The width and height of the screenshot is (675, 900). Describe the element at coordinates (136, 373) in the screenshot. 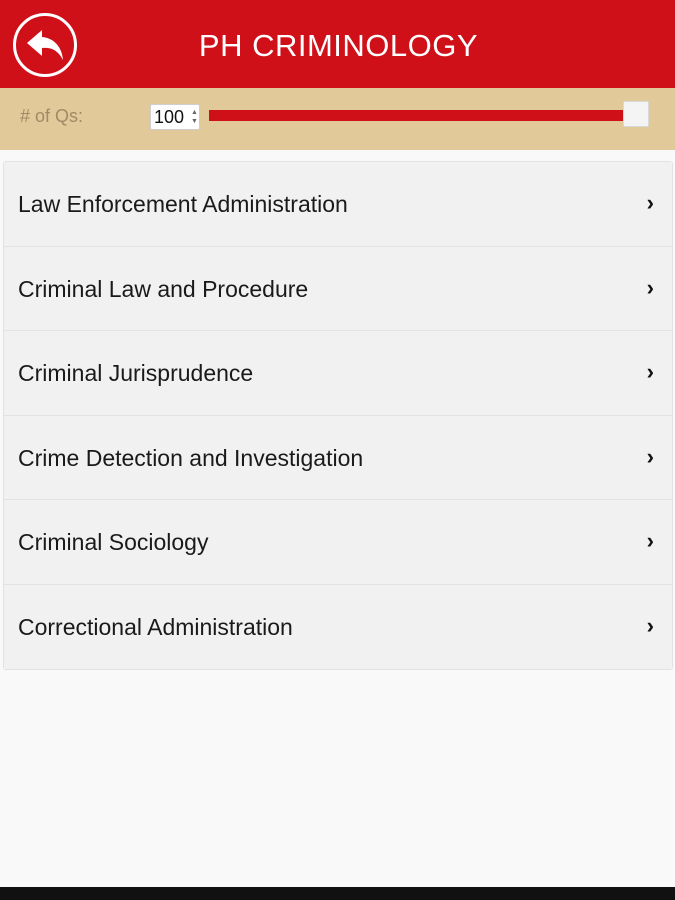

I see `list-item-label: Criminal Jurisprudence` at that location.